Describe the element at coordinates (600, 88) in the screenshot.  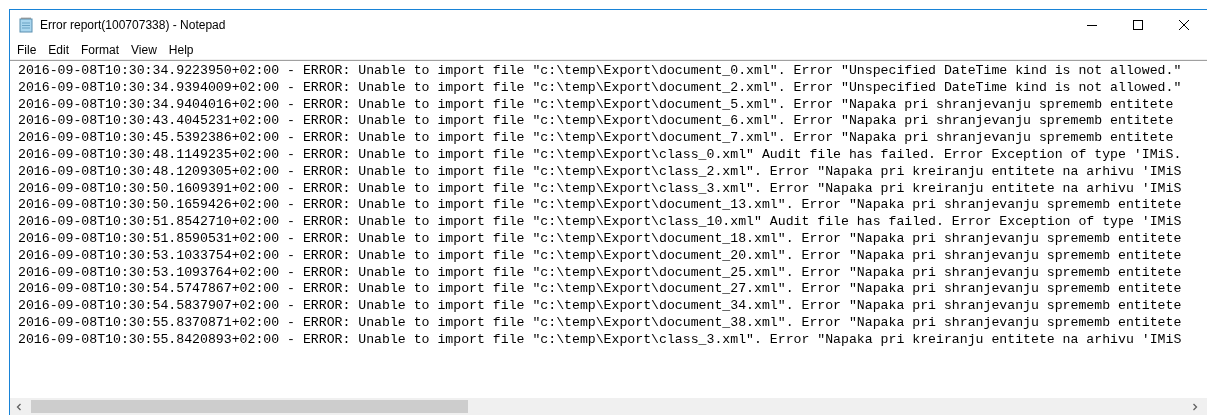
I see `log-line: 2016-09-08T10:30:34.9394009+02:00 - ERROR: Unable to import file "c:\temp\Export\document_2.xml". Error "Unspecified DateTime kind is not allowed."` at that location.